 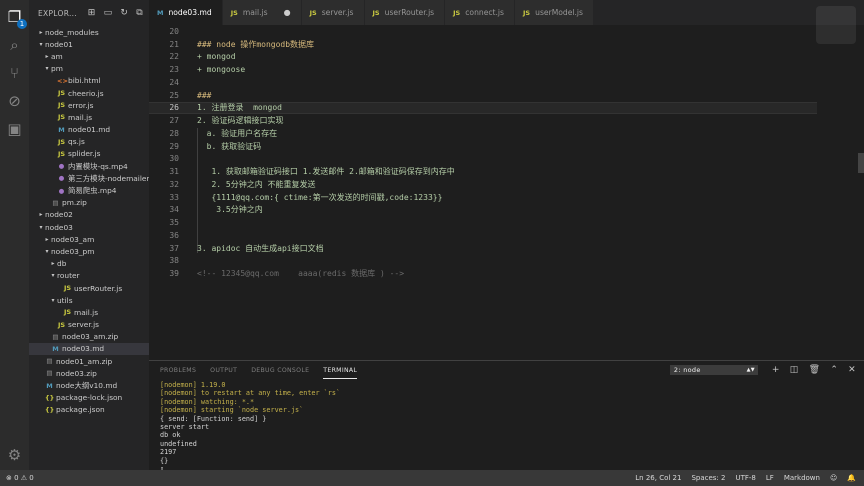 I want to click on tree-item: ● 内置模块-qs.mp4, so click(x=89, y=166).